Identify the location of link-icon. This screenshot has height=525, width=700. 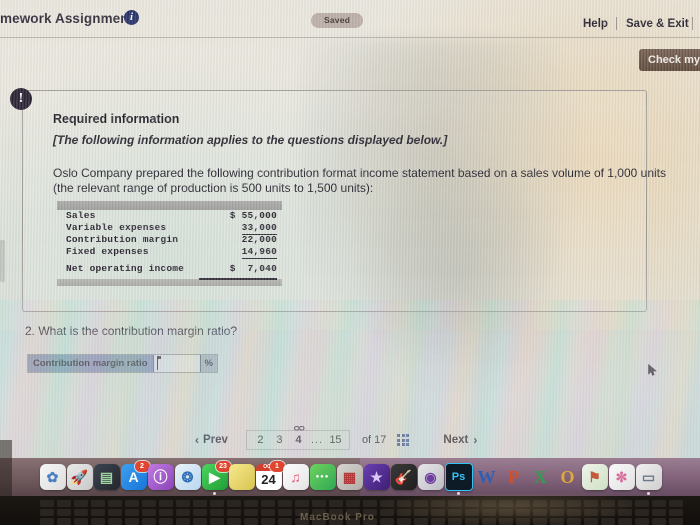
(299, 428).